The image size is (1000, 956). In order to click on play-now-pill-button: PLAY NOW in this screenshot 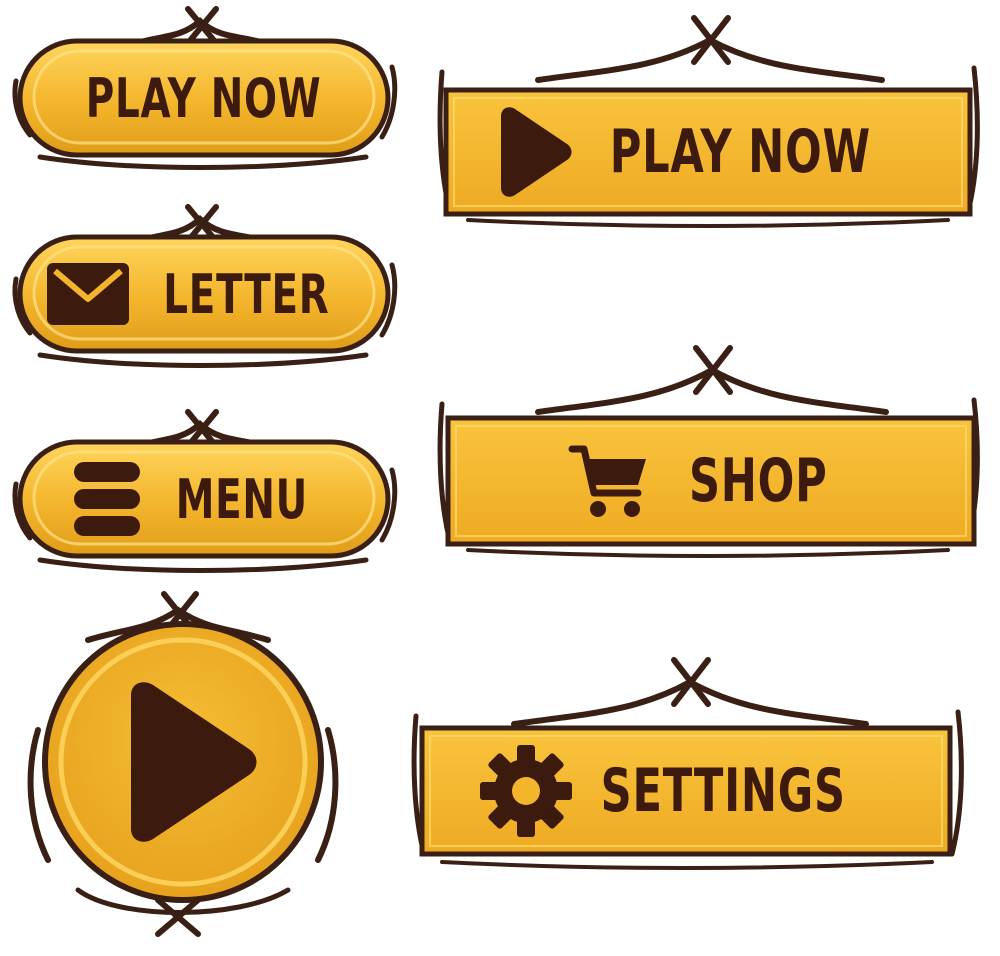, I will do `click(204, 87)`.